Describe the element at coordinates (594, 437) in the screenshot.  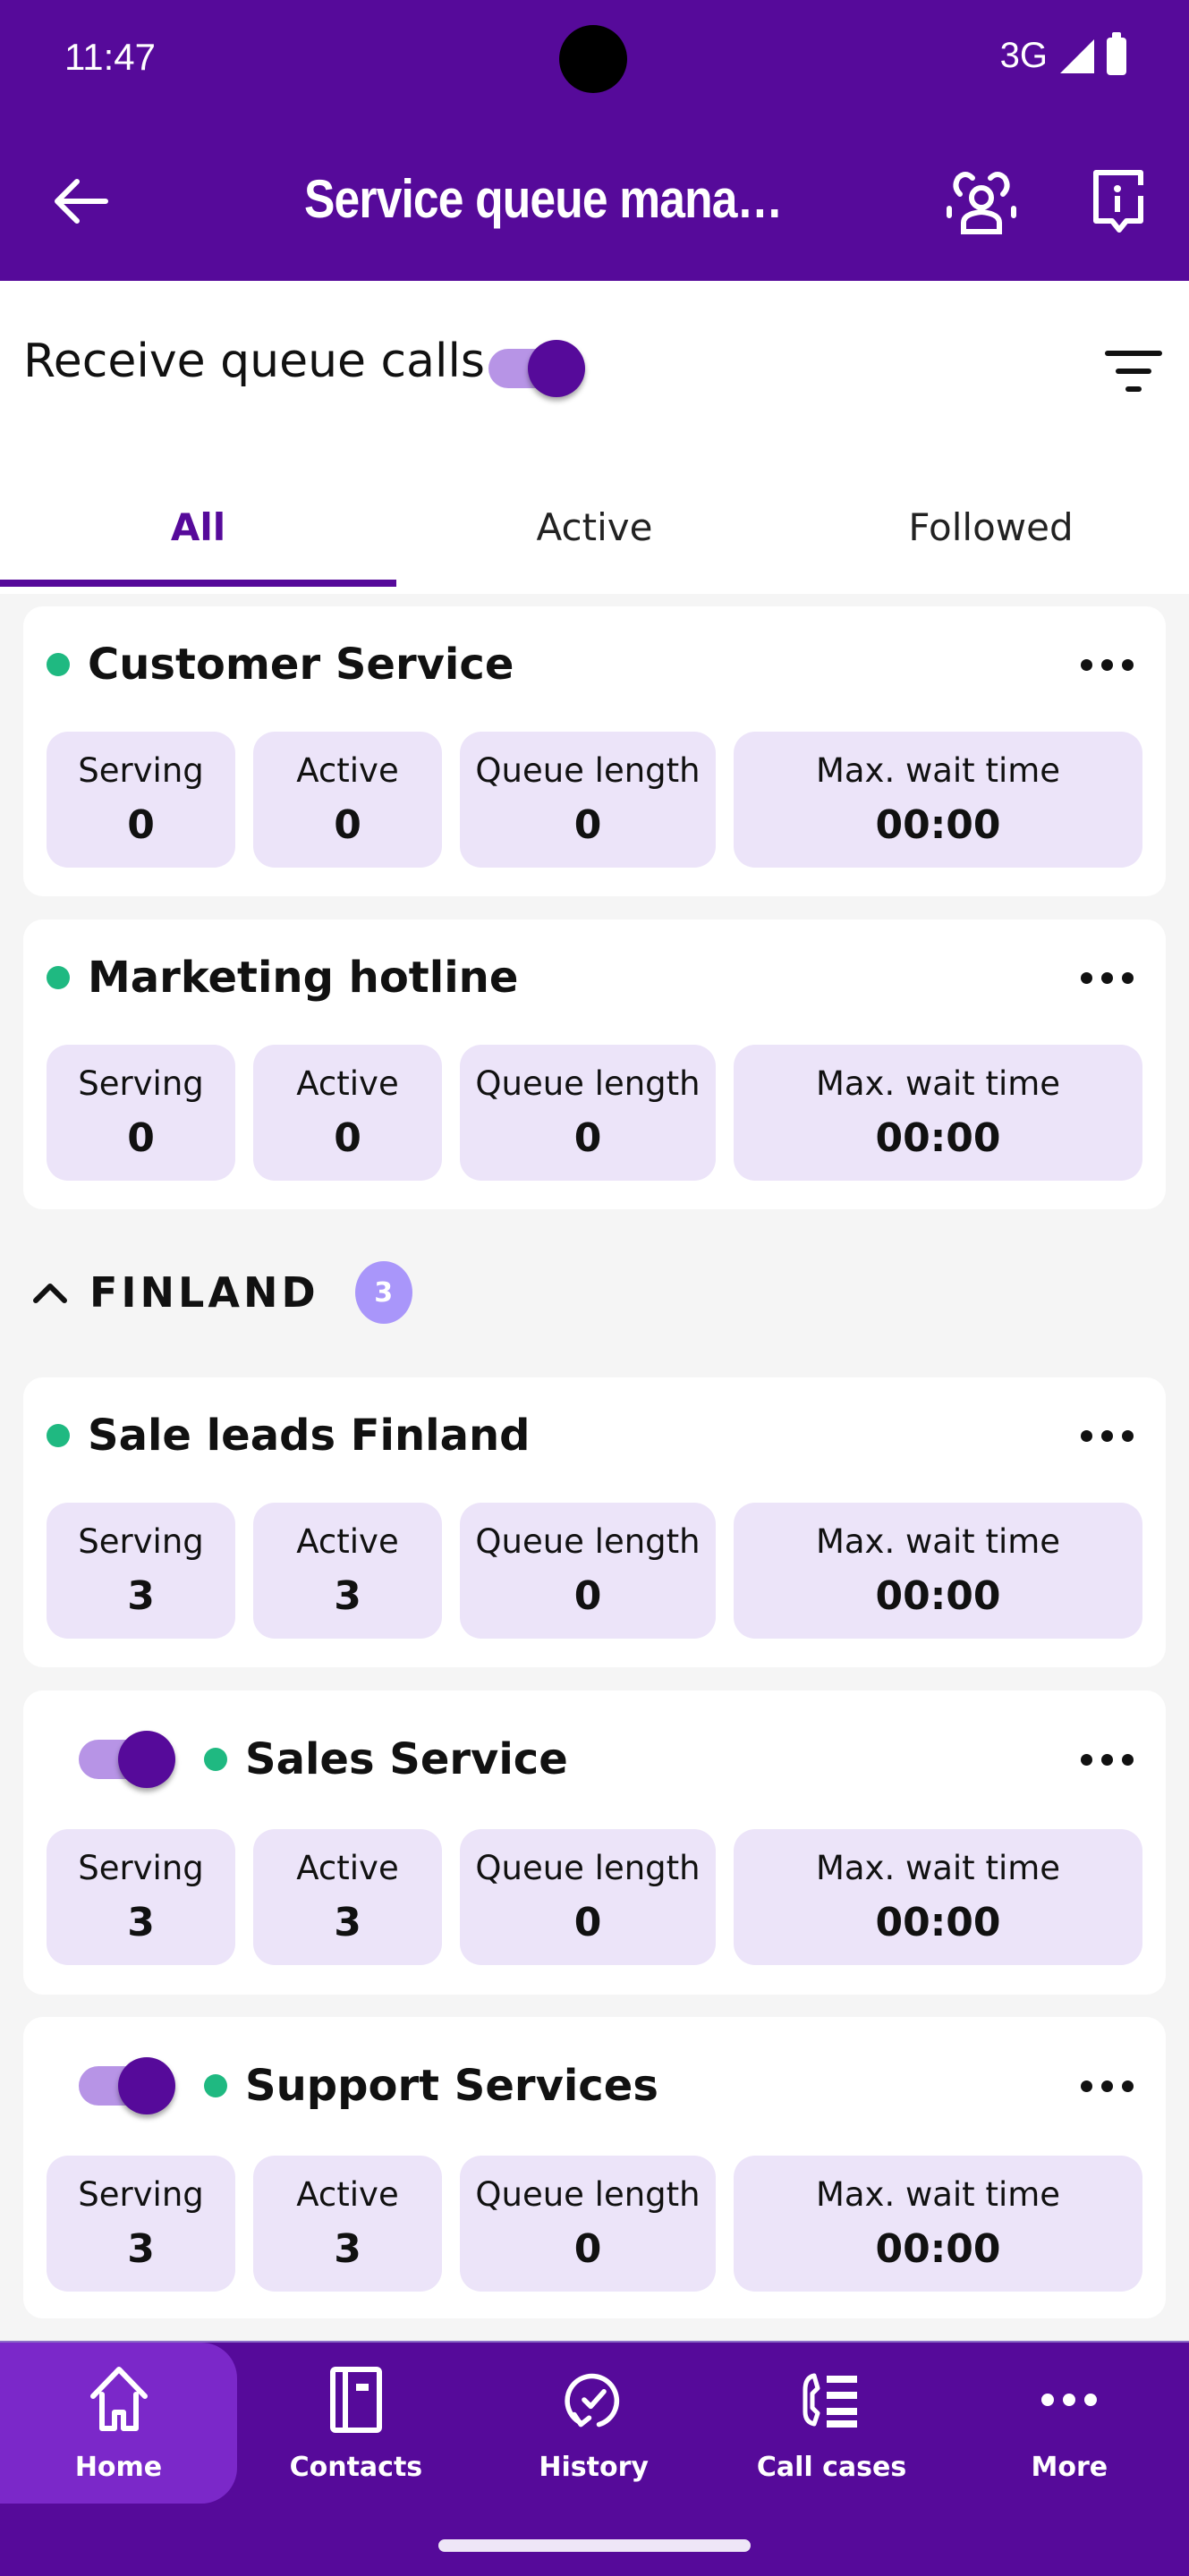
I see `controls-panel: Receive queue calls All Active Followed` at that location.